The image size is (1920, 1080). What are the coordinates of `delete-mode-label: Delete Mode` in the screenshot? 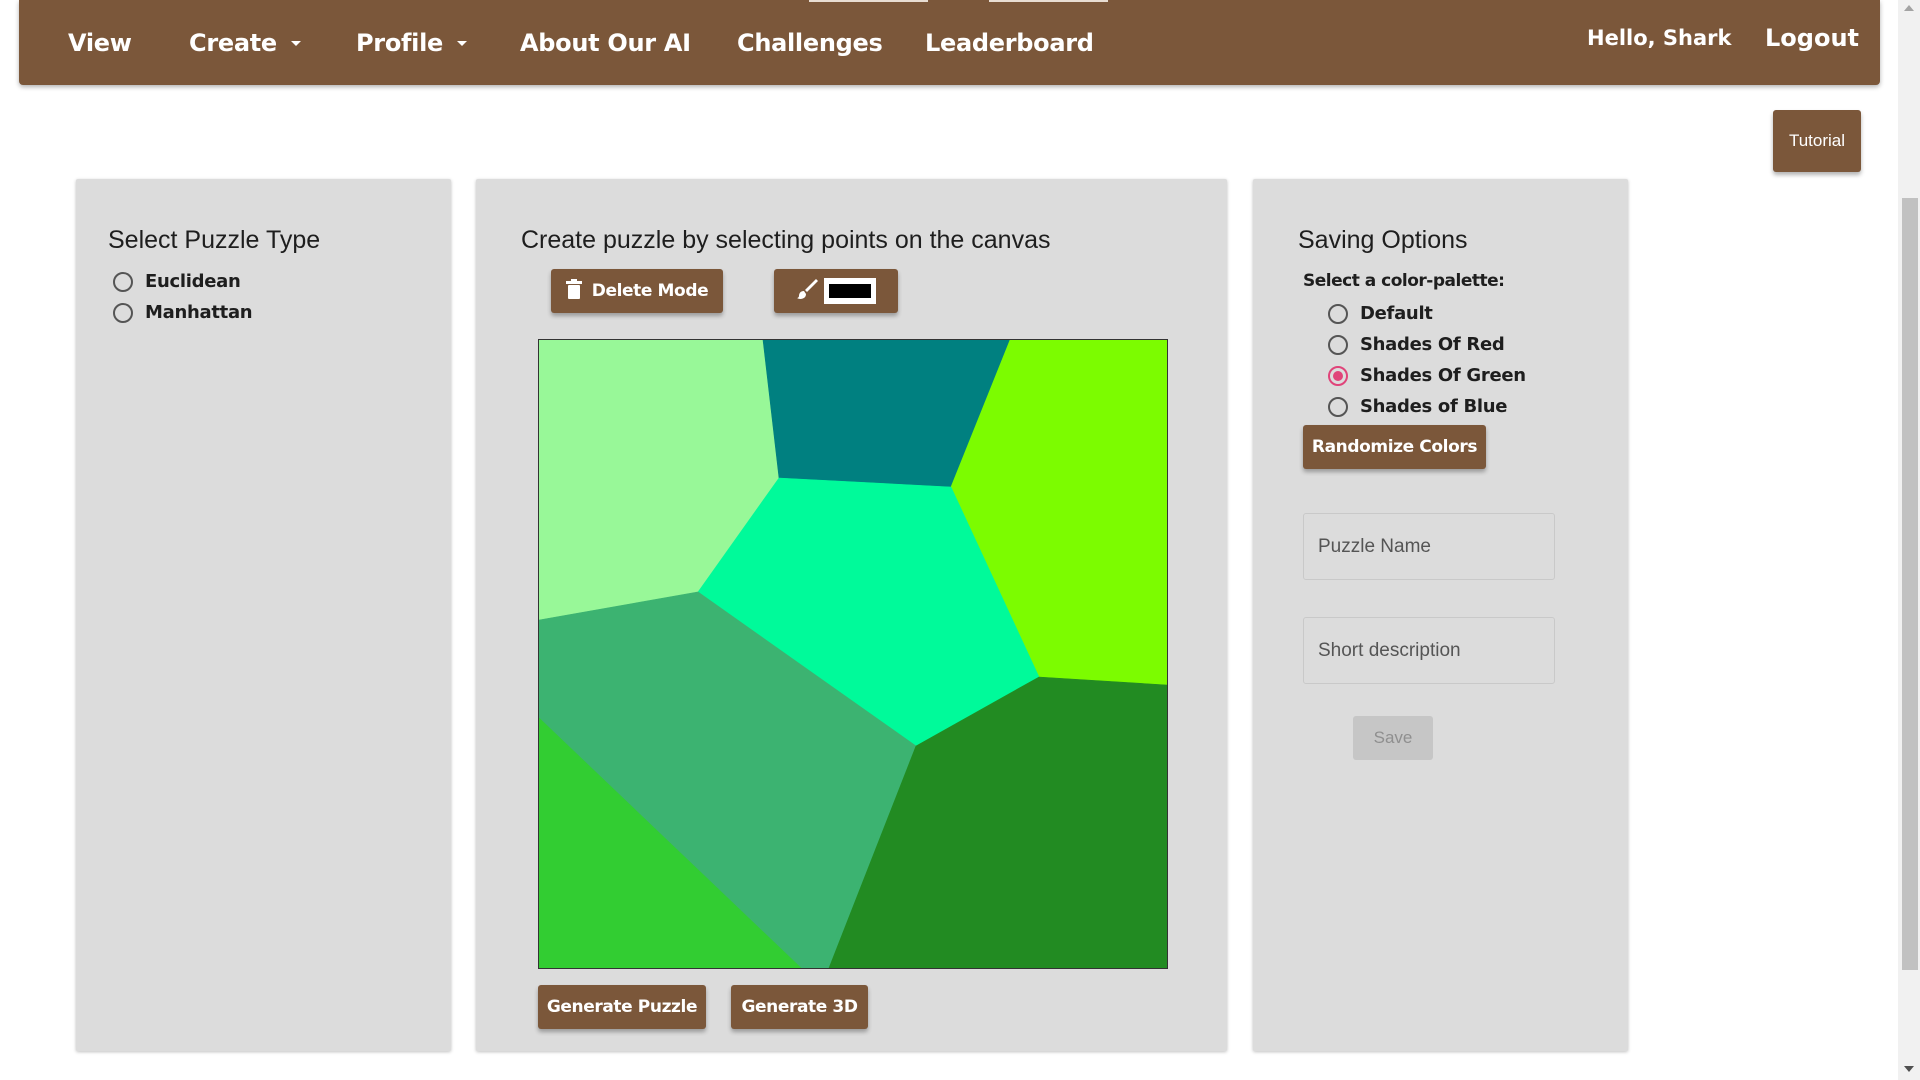 It's located at (650, 291).